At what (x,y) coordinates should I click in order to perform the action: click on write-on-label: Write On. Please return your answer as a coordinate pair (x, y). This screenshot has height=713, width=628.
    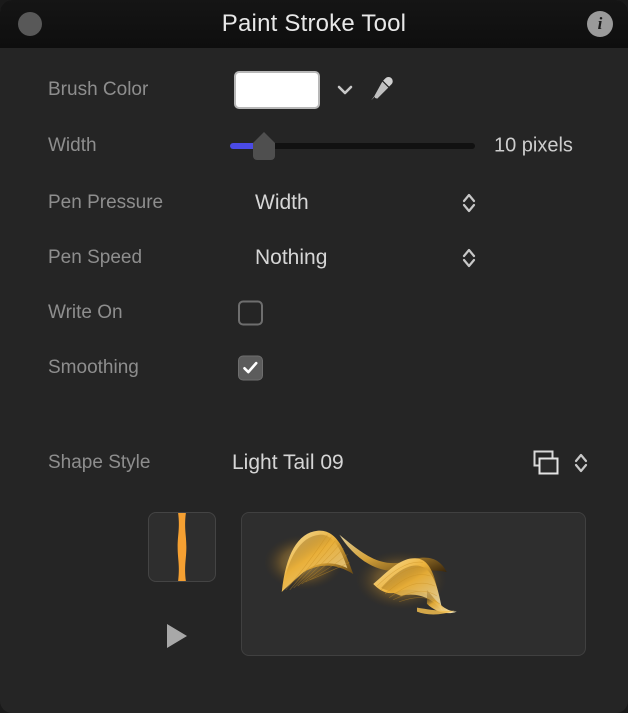
    Looking at the image, I should click on (85, 312).